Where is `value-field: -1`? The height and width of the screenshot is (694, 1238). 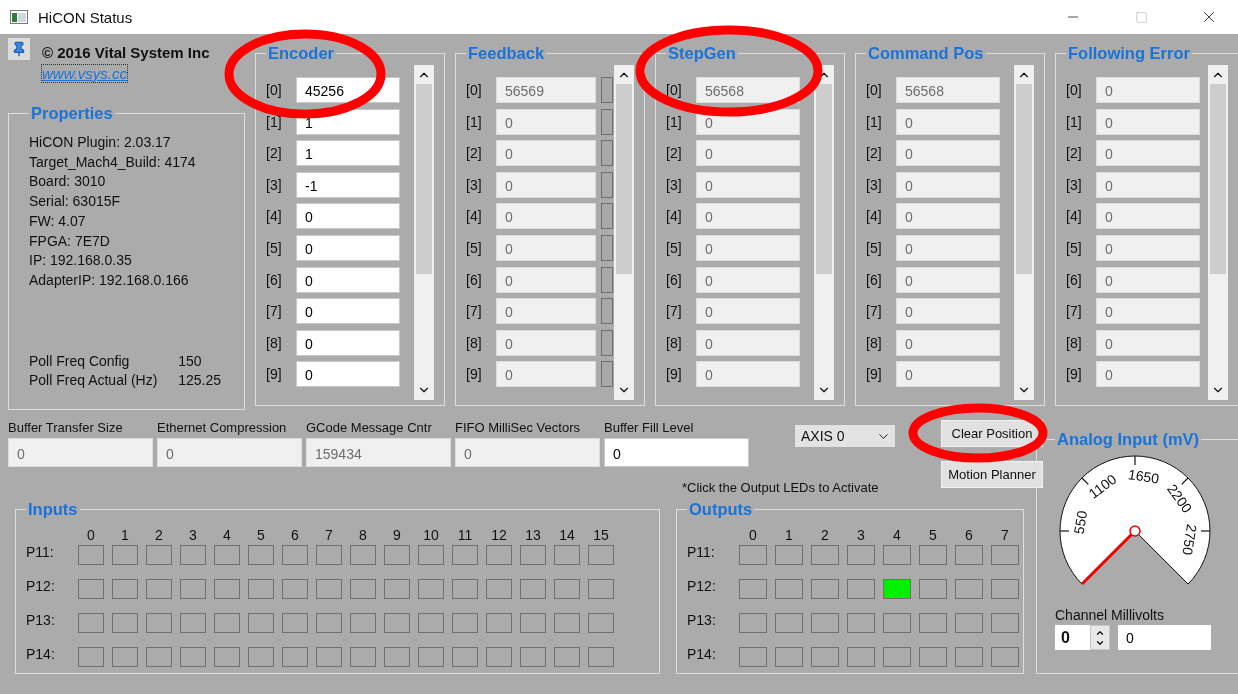 value-field: -1 is located at coordinates (348, 184).